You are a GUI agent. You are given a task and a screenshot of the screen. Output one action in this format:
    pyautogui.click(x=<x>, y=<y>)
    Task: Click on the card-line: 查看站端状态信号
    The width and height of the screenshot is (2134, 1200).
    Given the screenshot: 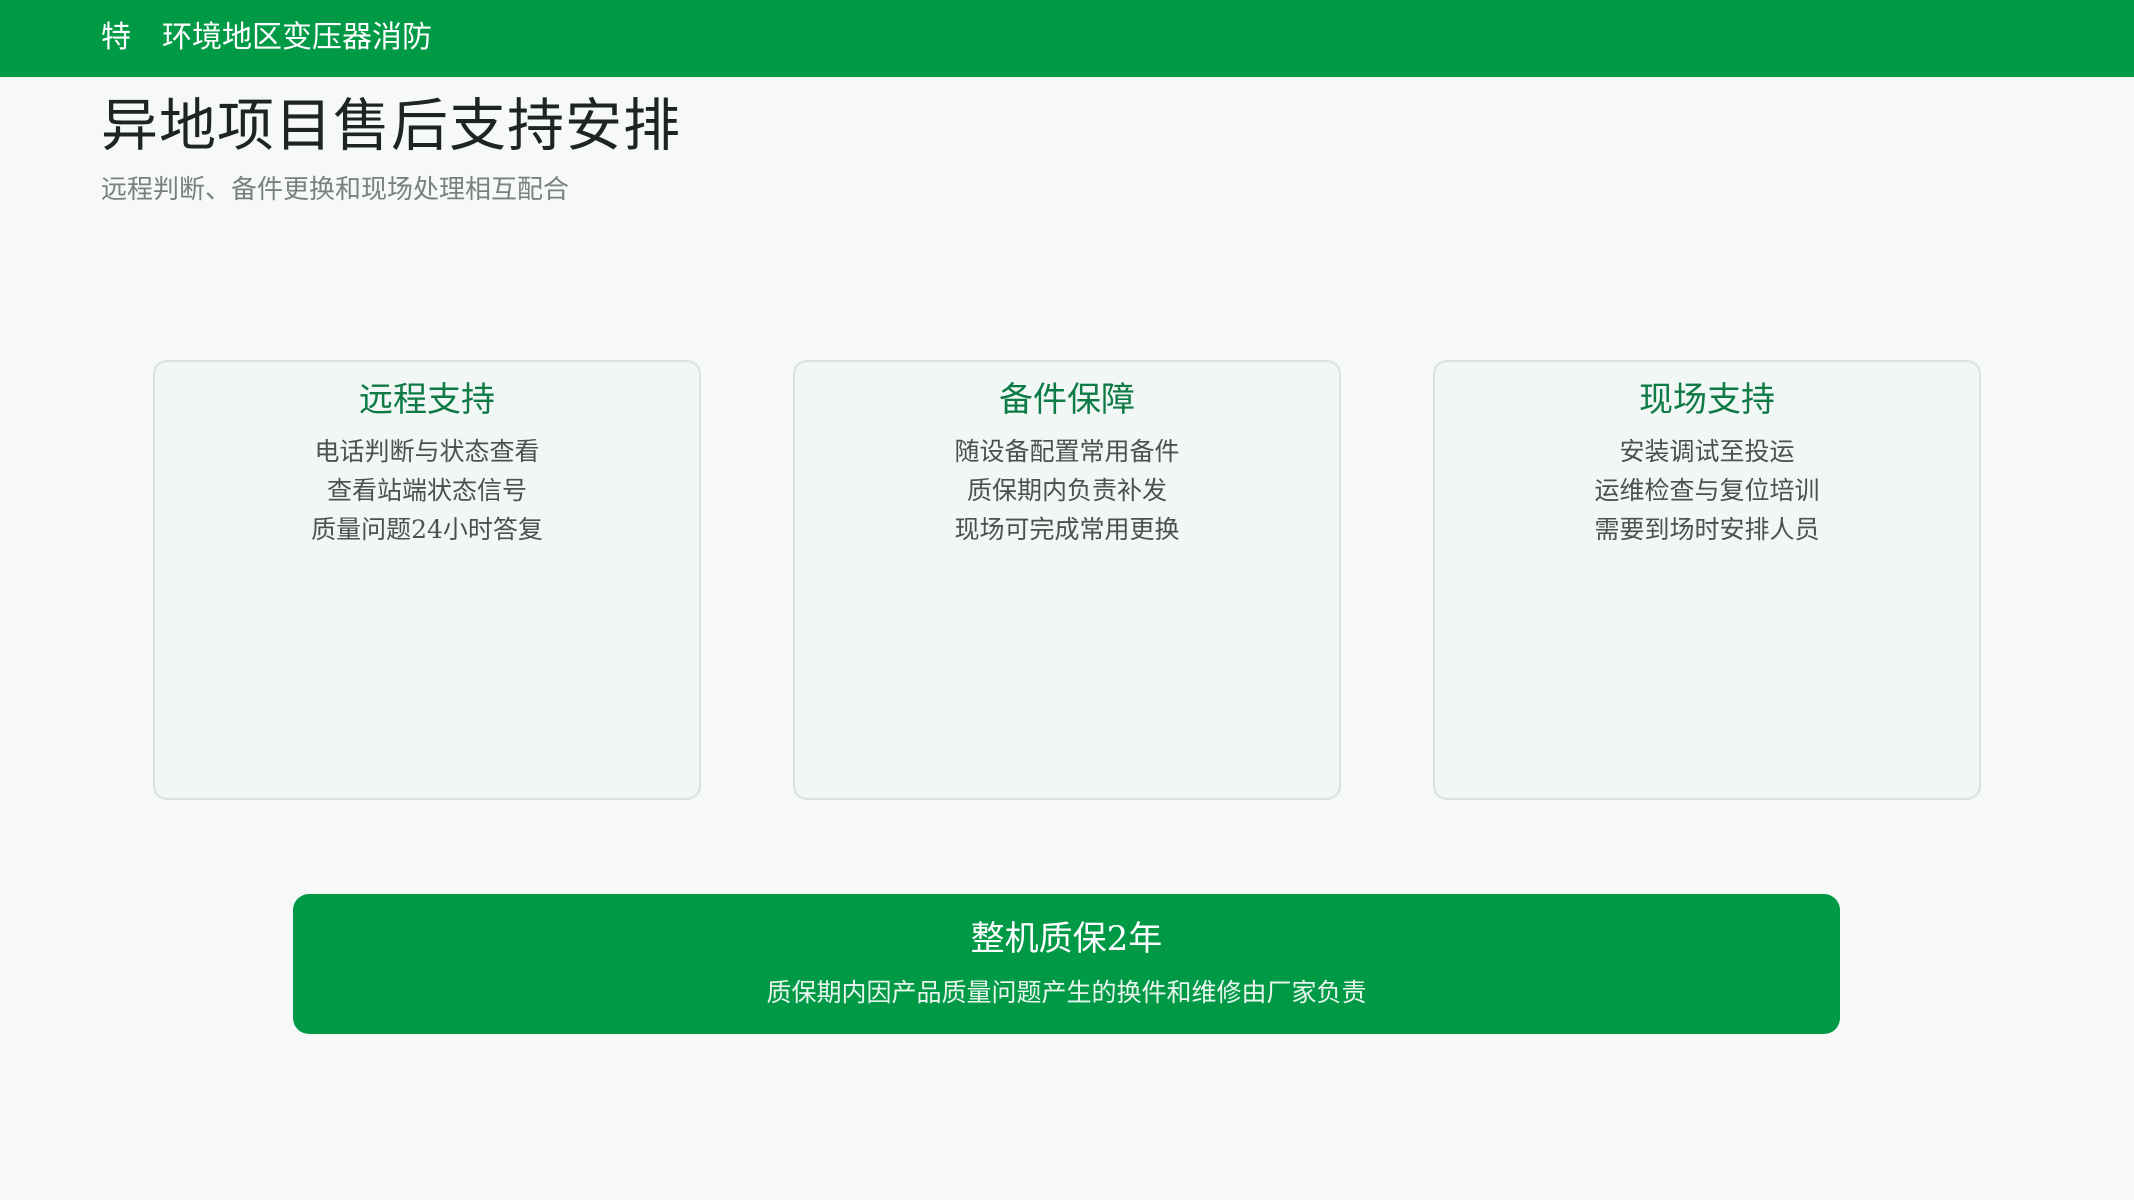 What is the action you would take?
    pyautogui.click(x=426, y=490)
    